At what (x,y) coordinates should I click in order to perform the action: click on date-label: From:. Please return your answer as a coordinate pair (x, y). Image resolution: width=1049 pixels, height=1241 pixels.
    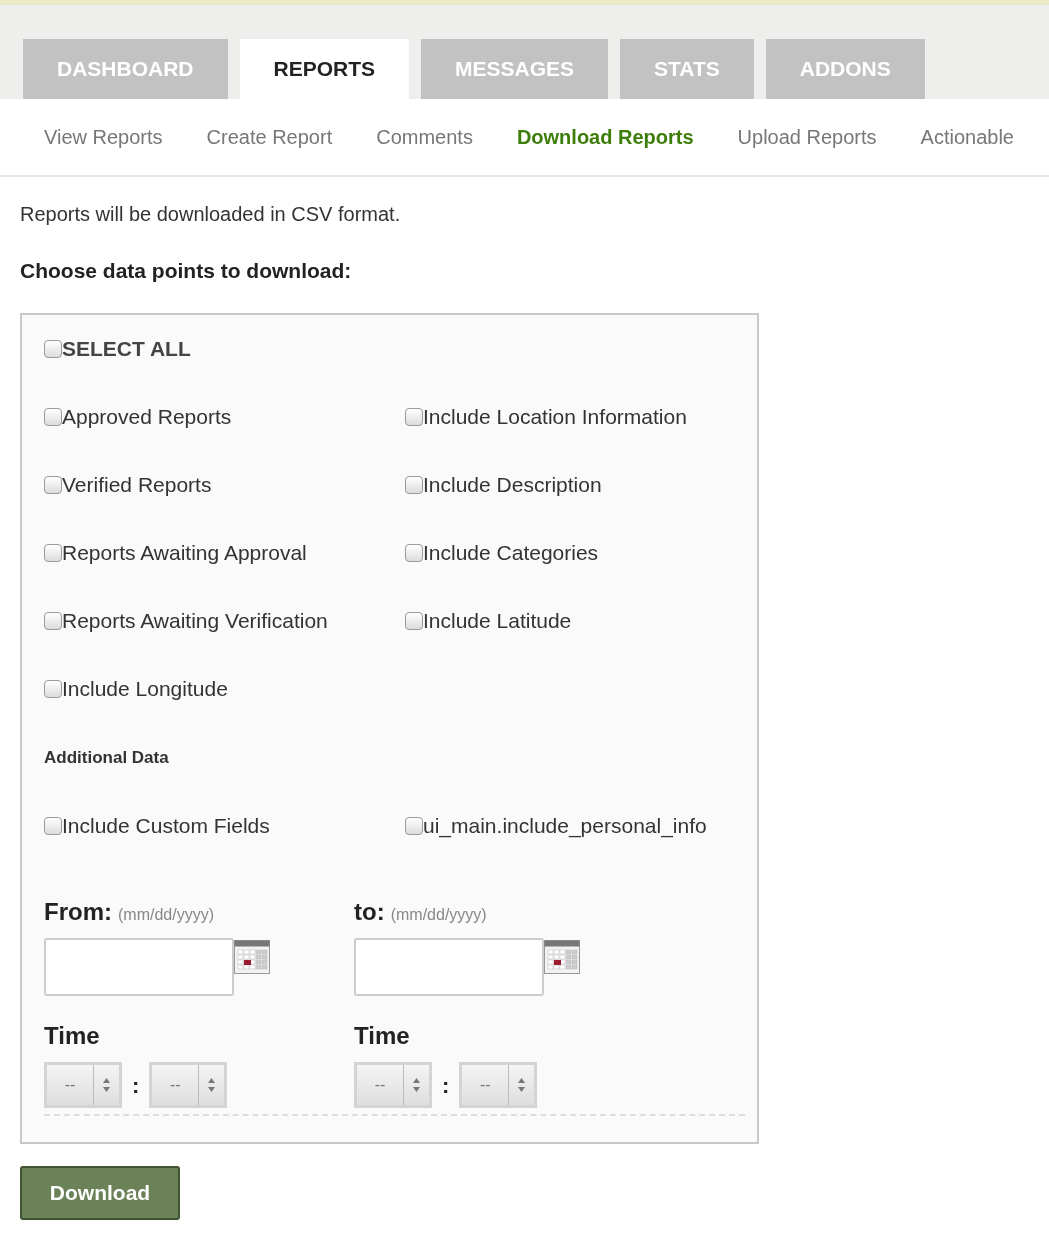
    Looking at the image, I should click on (78, 912).